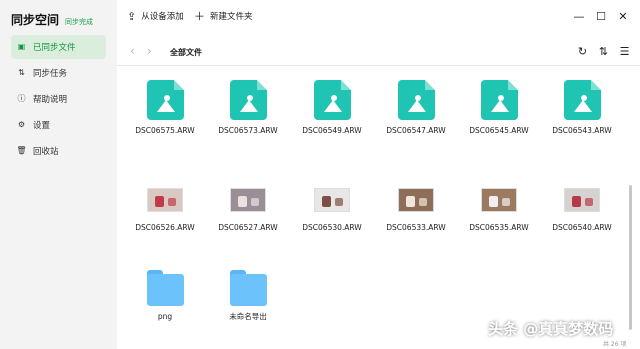 The width and height of the screenshot is (640, 349). I want to click on file-item: DSC06527.ARW, so click(248, 207).